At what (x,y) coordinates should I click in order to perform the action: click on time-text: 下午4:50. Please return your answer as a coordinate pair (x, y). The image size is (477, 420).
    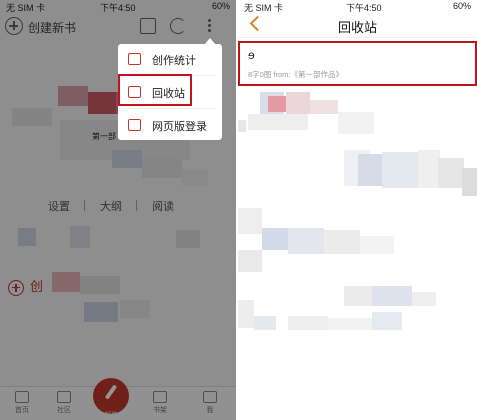
    Looking at the image, I should click on (364, 8).